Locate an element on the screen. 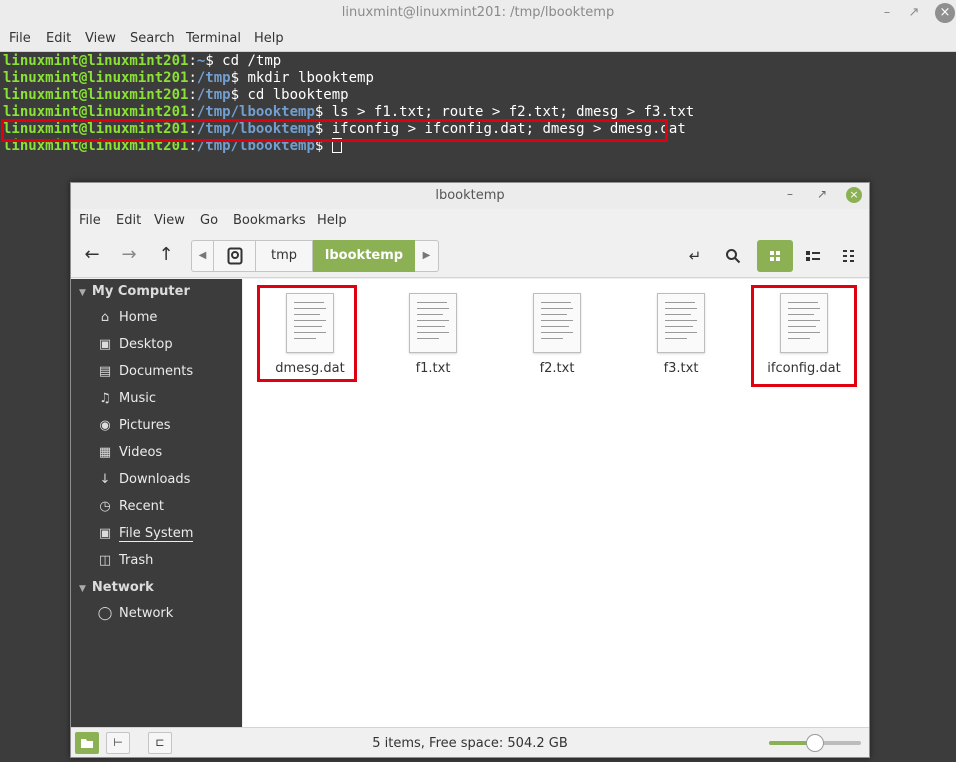 The image size is (956, 762). file-manager-title: lbooktemp is located at coordinates (470, 195).